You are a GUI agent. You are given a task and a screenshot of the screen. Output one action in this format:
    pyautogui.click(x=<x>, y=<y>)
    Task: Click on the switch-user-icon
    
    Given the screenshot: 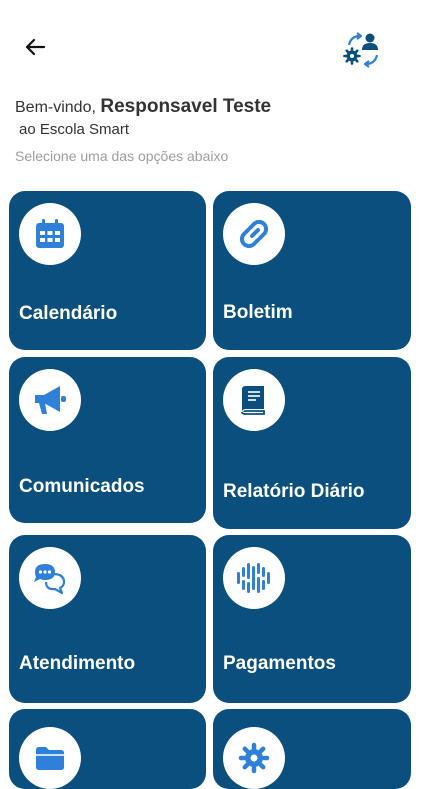 What is the action you would take?
    pyautogui.click(x=361, y=50)
    